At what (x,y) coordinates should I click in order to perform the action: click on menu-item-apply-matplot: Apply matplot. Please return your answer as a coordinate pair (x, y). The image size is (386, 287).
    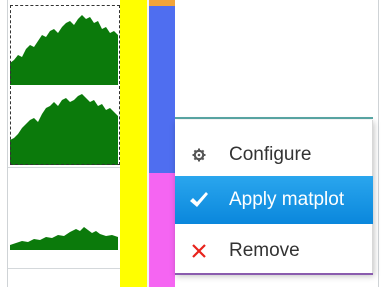
    Looking at the image, I should click on (274, 200).